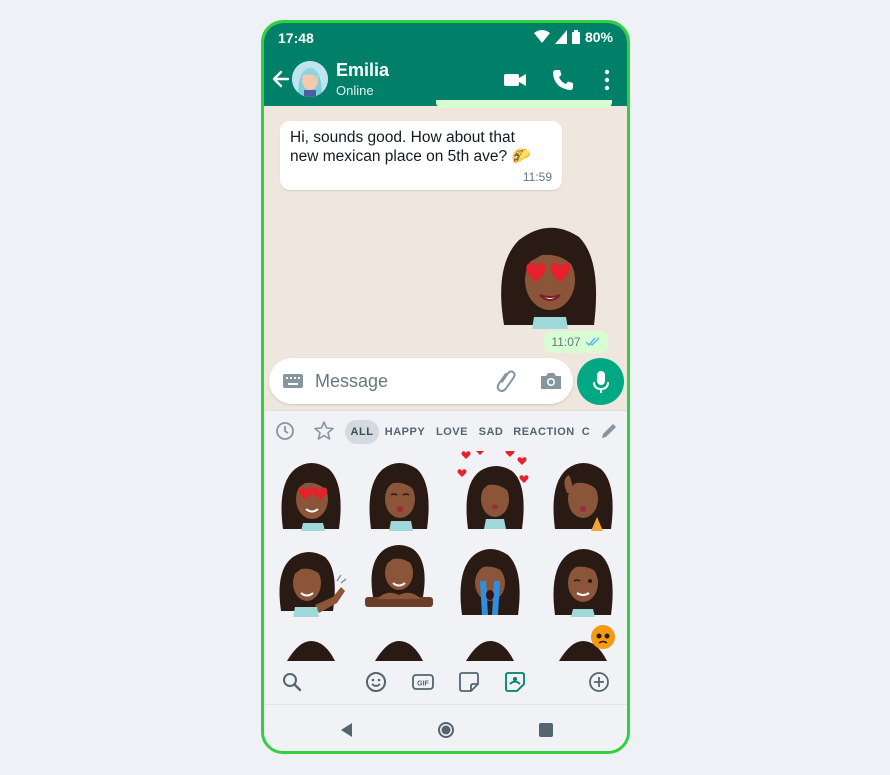 The height and width of the screenshot is (775, 890). Describe the element at coordinates (491, 432) in the screenshot. I see `tab-sad: SAD` at that location.